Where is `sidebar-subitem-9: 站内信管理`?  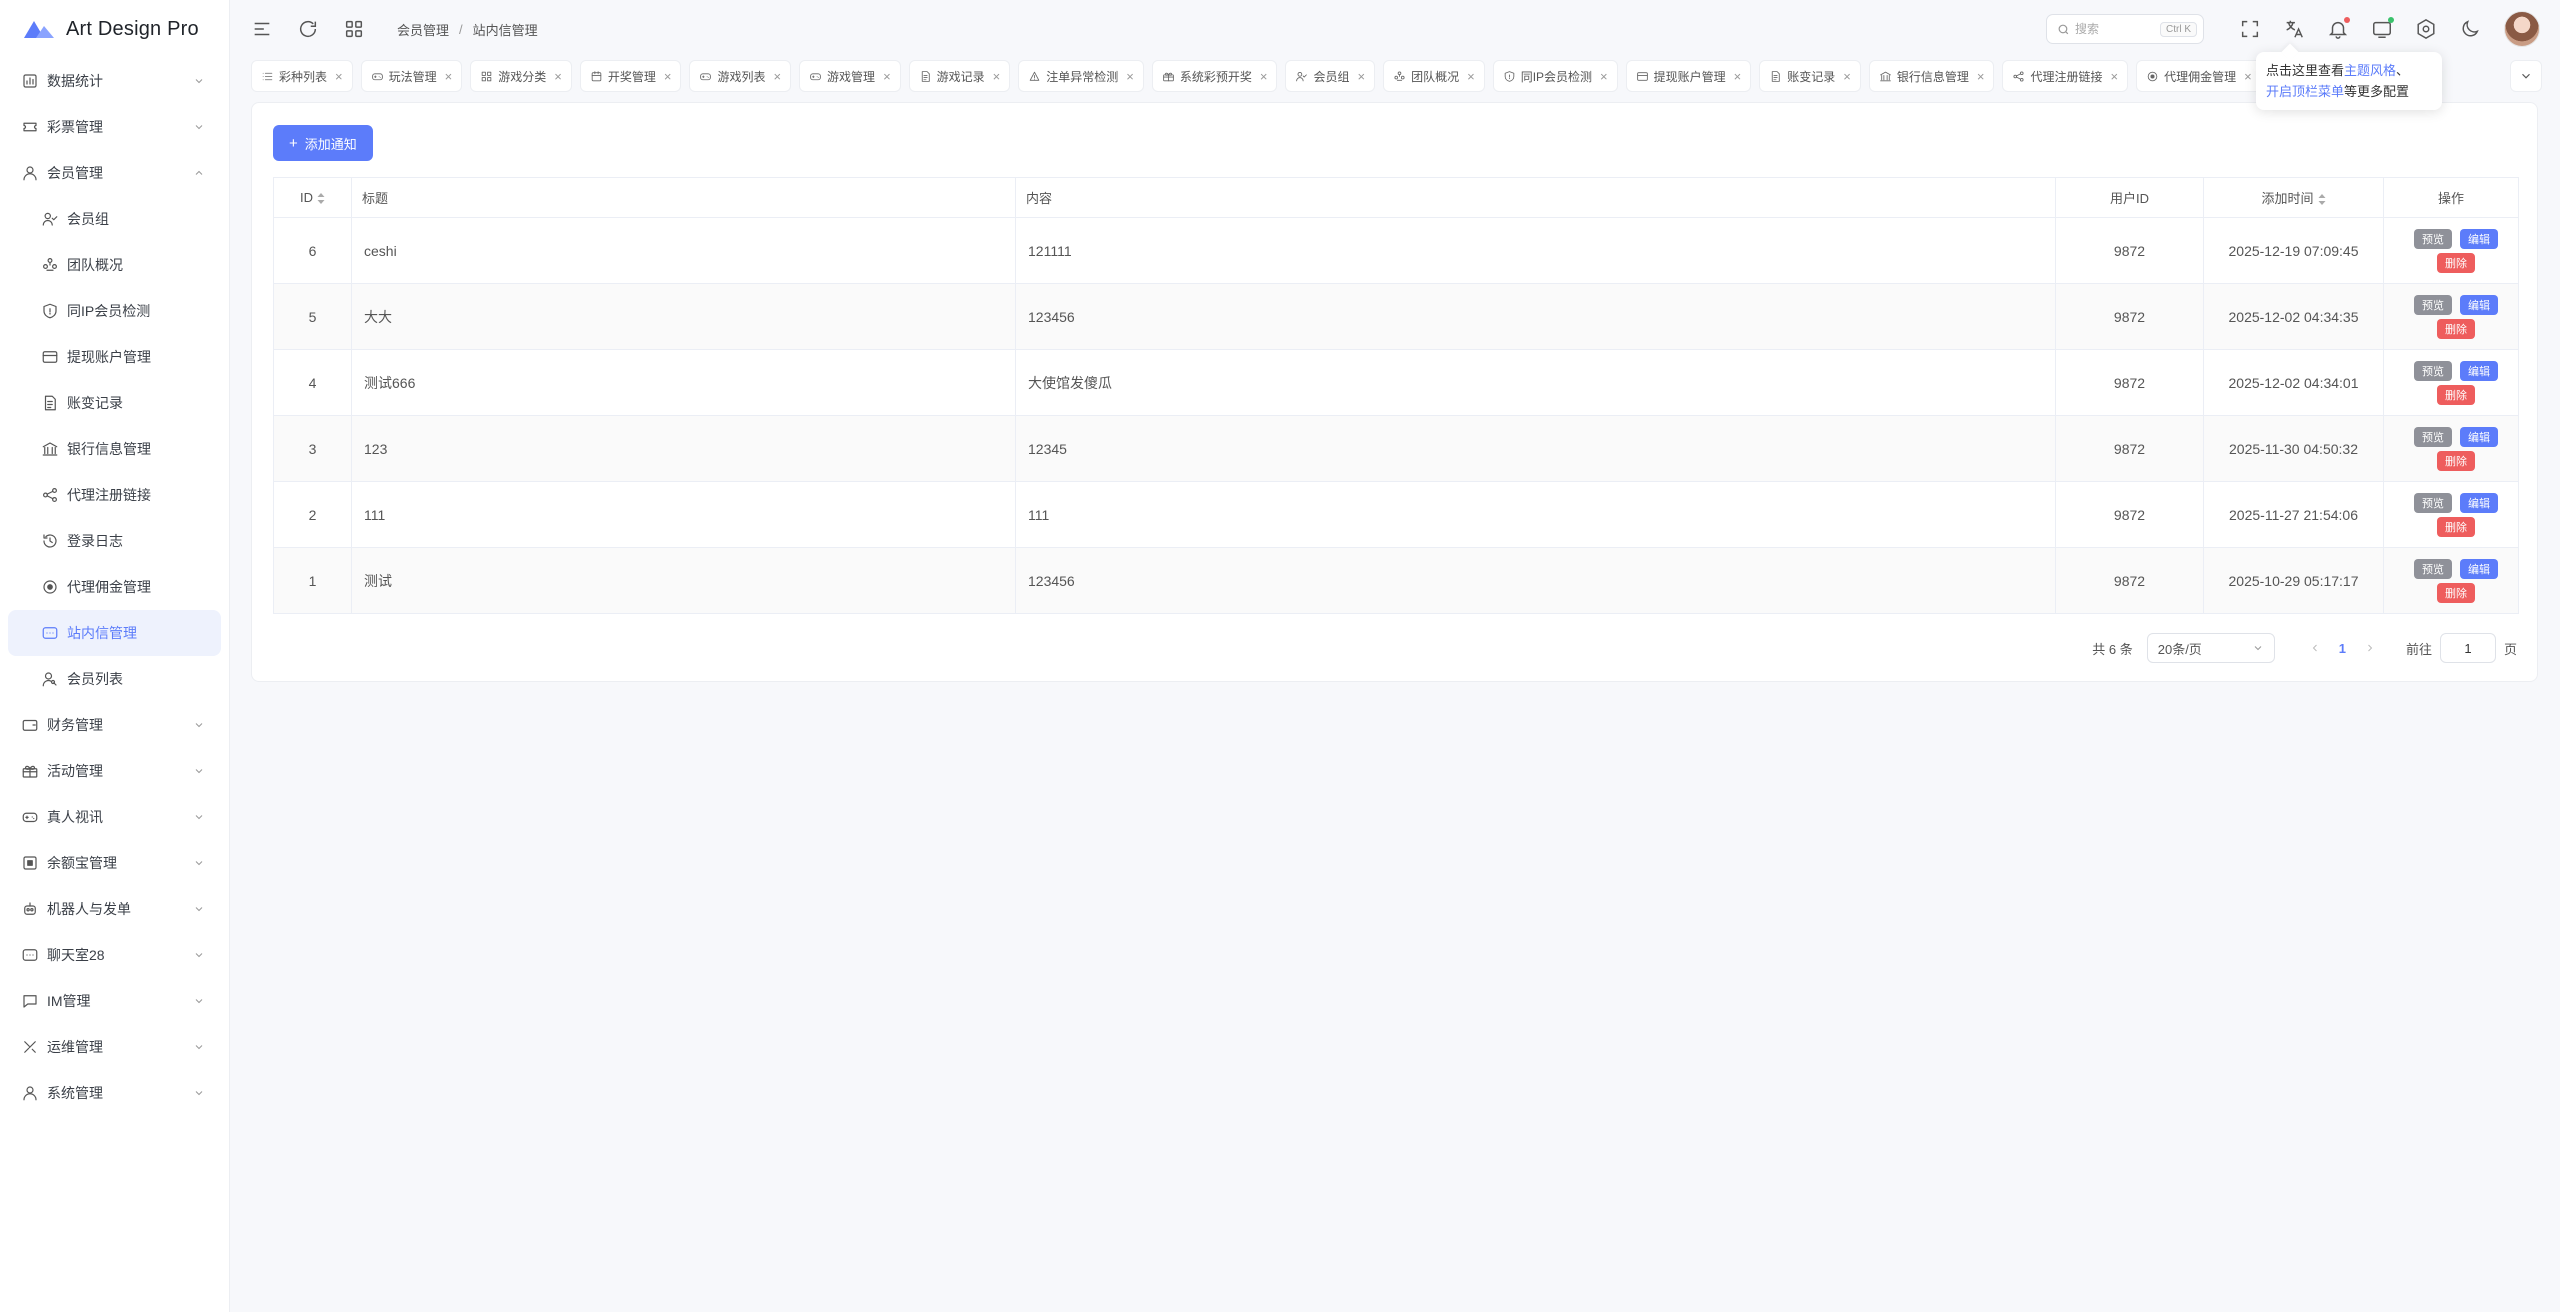 sidebar-subitem-9: 站内信管理 is located at coordinates (114, 633).